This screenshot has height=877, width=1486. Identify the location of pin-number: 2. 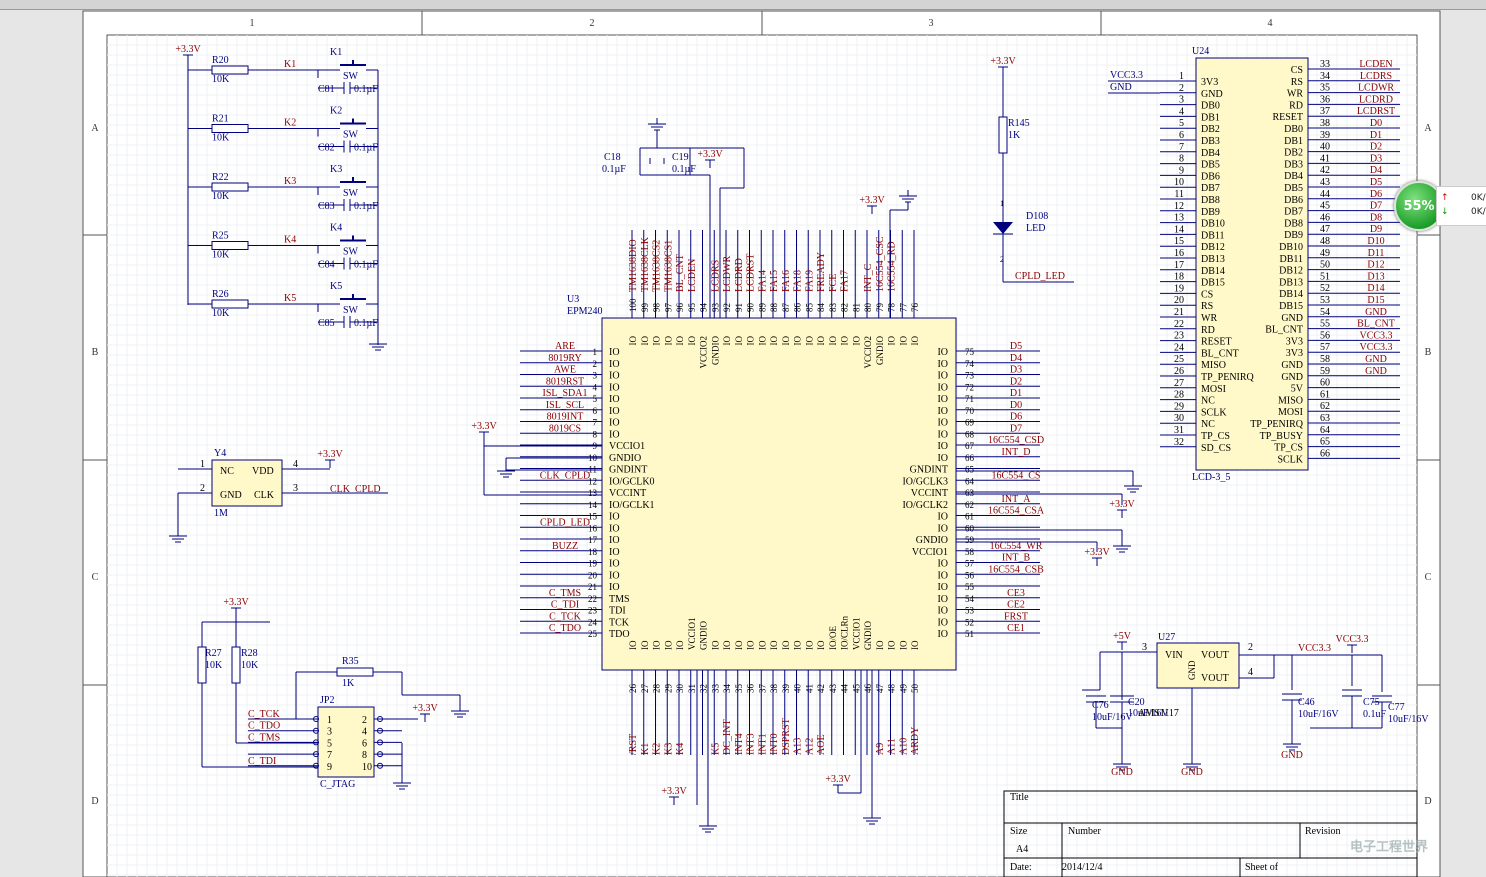
(595, 364).